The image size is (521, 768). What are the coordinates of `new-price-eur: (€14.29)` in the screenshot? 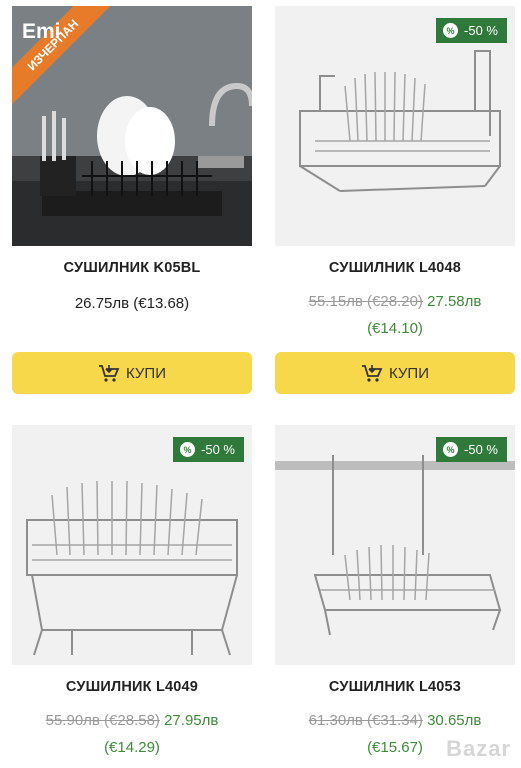 It's located at (132, 747).